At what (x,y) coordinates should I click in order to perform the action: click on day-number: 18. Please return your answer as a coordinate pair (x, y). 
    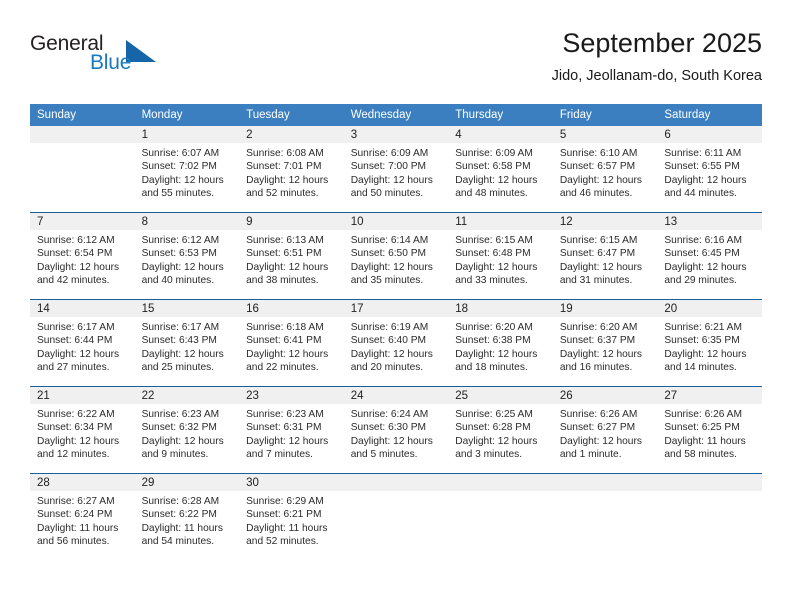
    Looking at the image, I should click on (500, 308).